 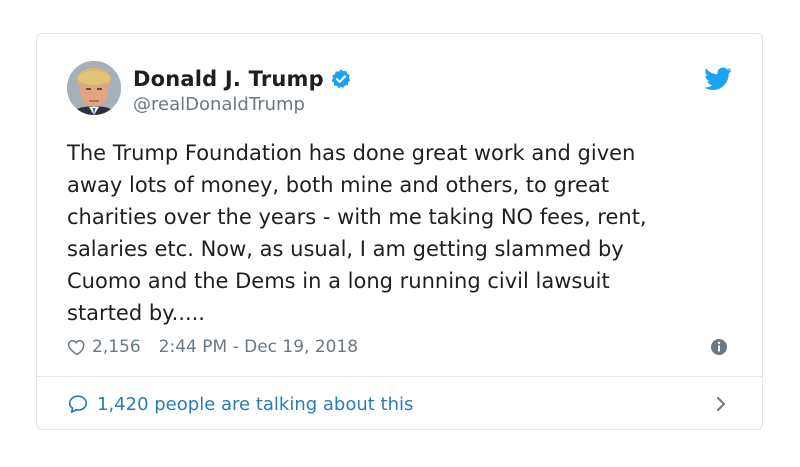 I want to click on conversation-link: 1,420 people are talking about this, so click(x=399, y=404).